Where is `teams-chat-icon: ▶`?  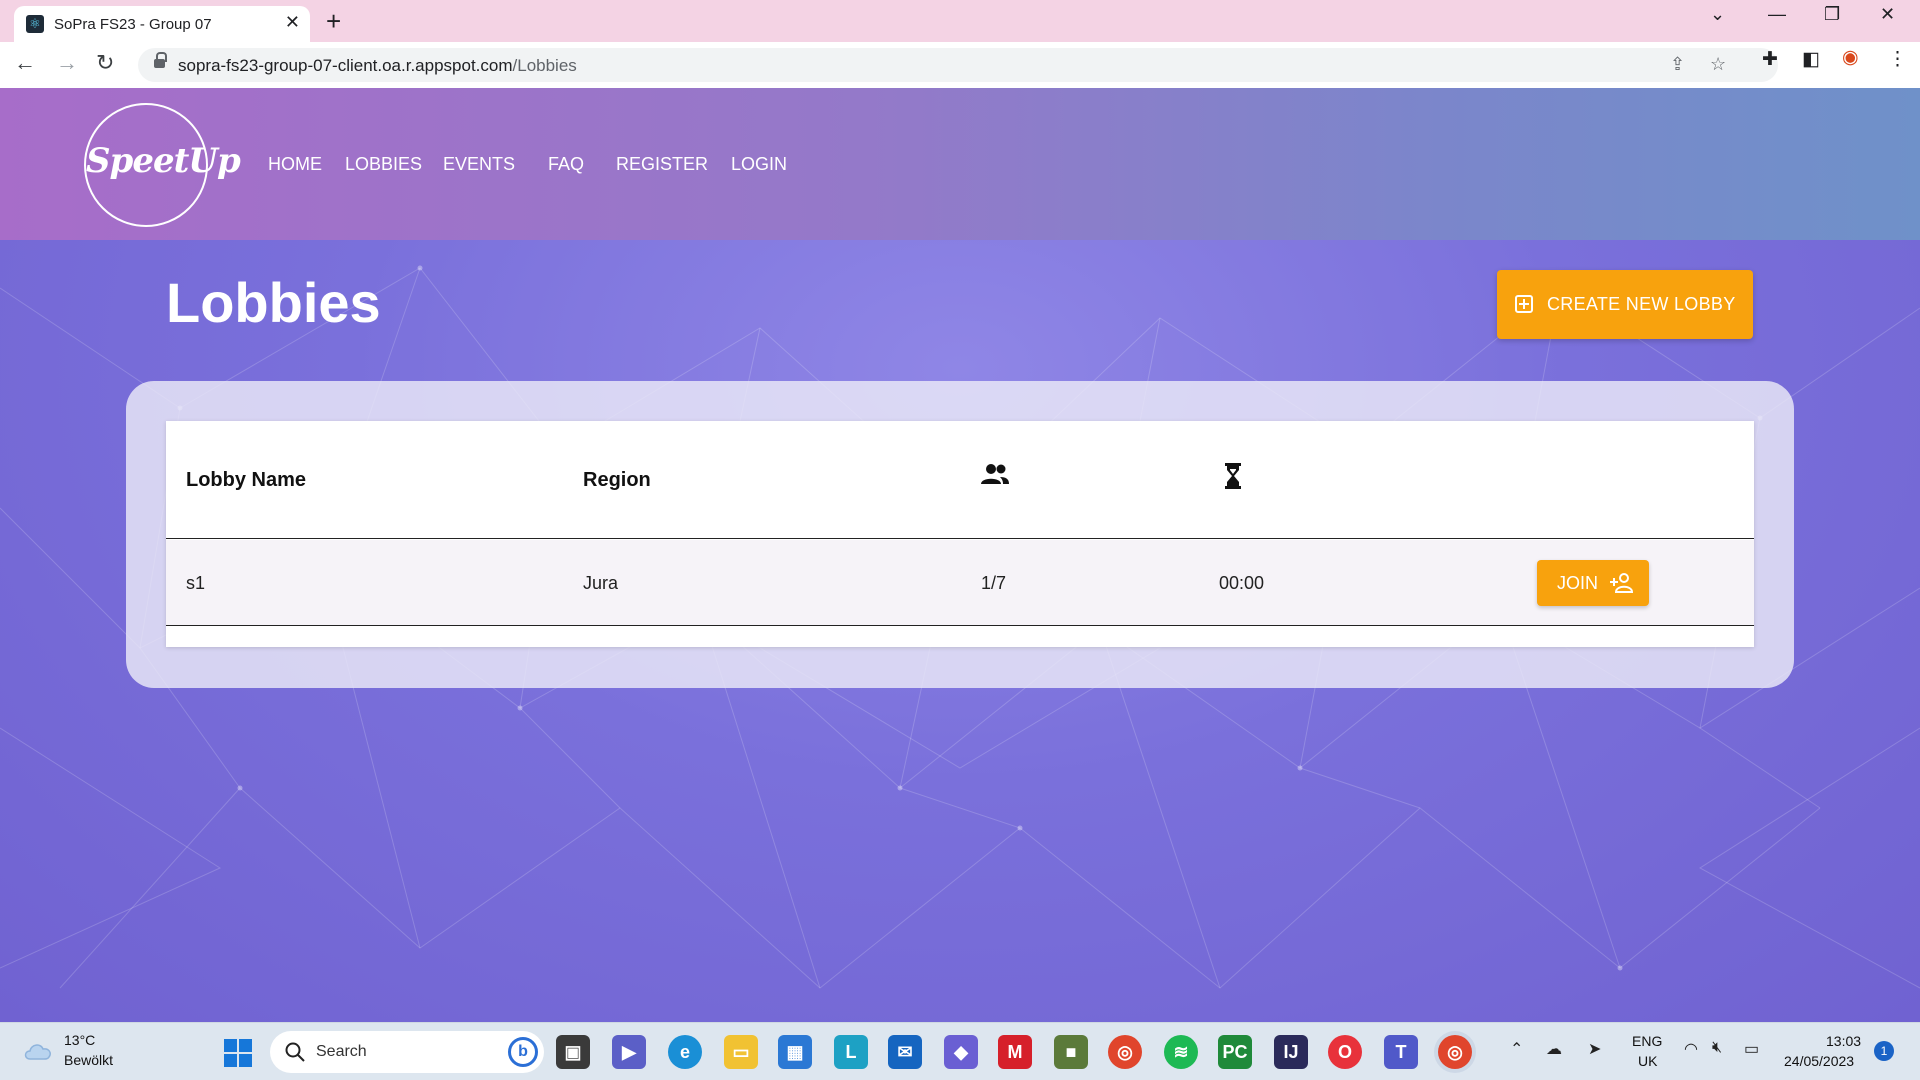 teams-chat-icon: ▶ is located at coordinates (629, 1052).